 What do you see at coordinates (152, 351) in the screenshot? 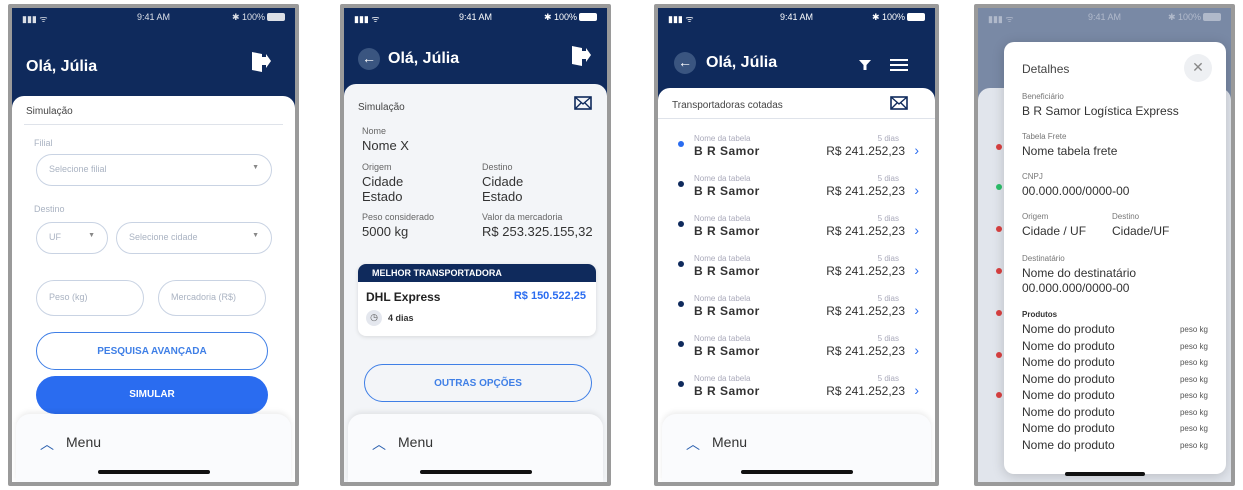
I see `advanced-search-button: PESQUISA AVANÇADA` at bounding box center [152, 351].